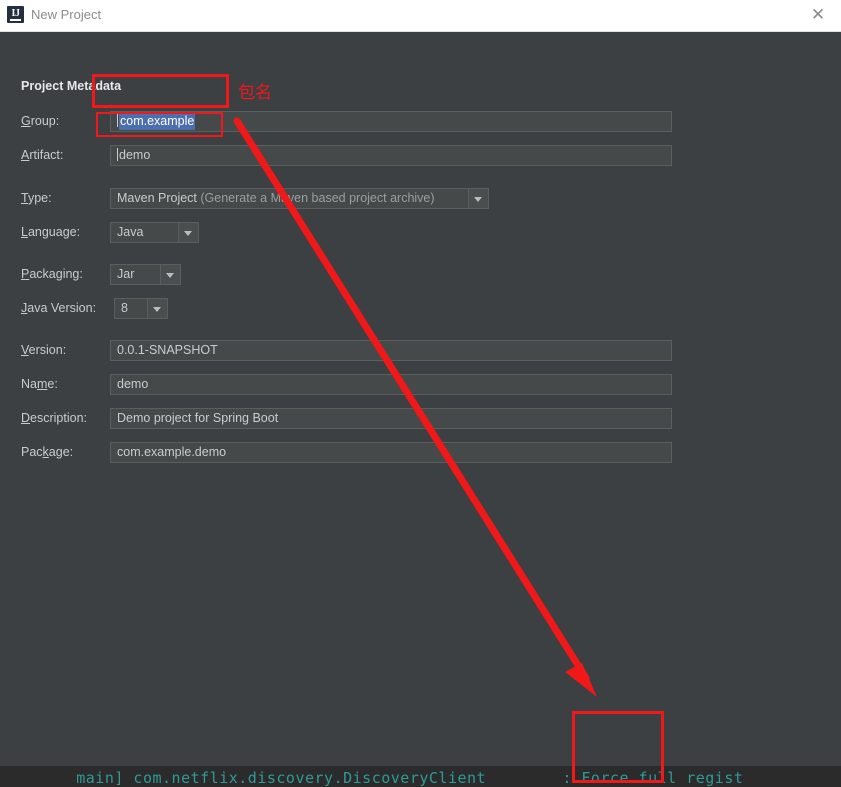 The width and height of the screenshot is (841, 787). What do you see at coordinates (47, 452) in the screenshot?
I see `label-package: Package:` at bounding box center [47, 452].